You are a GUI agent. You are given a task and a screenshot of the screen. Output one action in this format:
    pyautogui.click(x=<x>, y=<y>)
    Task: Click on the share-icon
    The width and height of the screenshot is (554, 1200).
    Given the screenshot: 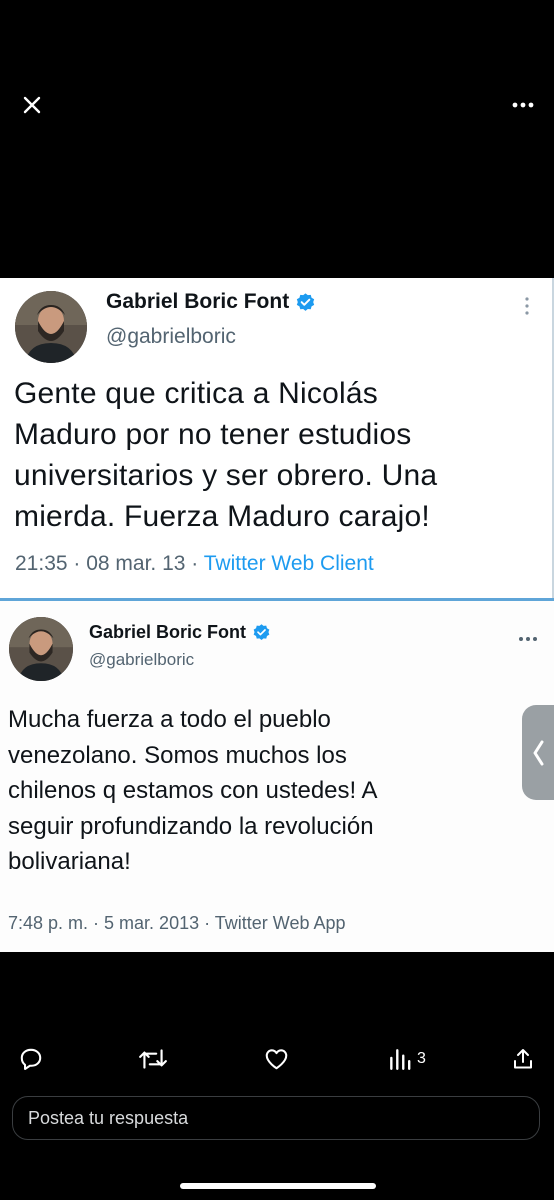 What is the action you would take?
    pyautogui.click(x=523, y=1059)
    